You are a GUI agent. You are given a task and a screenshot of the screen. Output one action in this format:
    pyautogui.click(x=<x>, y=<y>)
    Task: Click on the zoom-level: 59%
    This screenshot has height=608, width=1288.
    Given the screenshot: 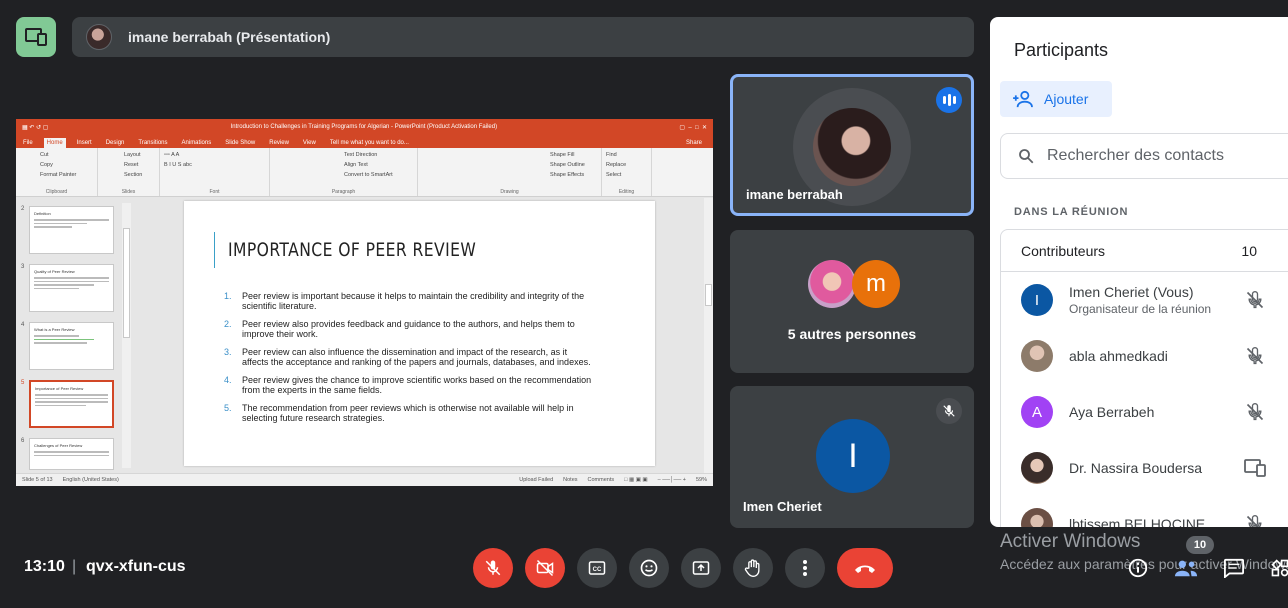 What is the action you would take?
    pyautogui.click(x=701, y=480)
    